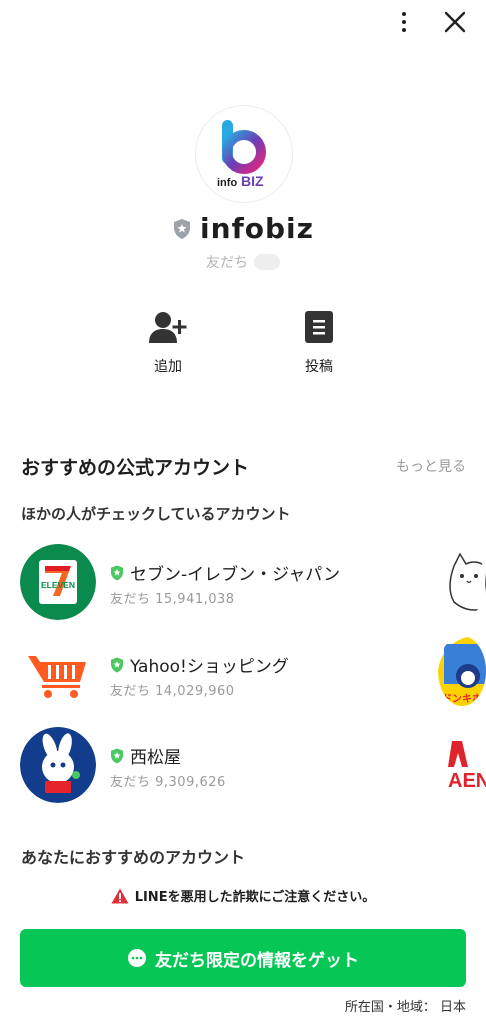 The width and height of the screenshot is (486, 1024). I want to click on next-account-donki-thumbnail: ドンキホ, so click(462, 671).